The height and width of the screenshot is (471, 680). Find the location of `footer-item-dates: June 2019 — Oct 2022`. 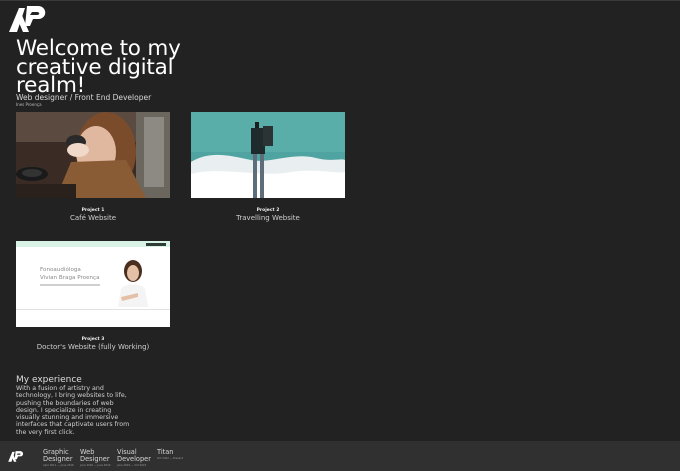

footer-item-dates: June 2019 — Oct 2022 is located at coordinates (132, 465).